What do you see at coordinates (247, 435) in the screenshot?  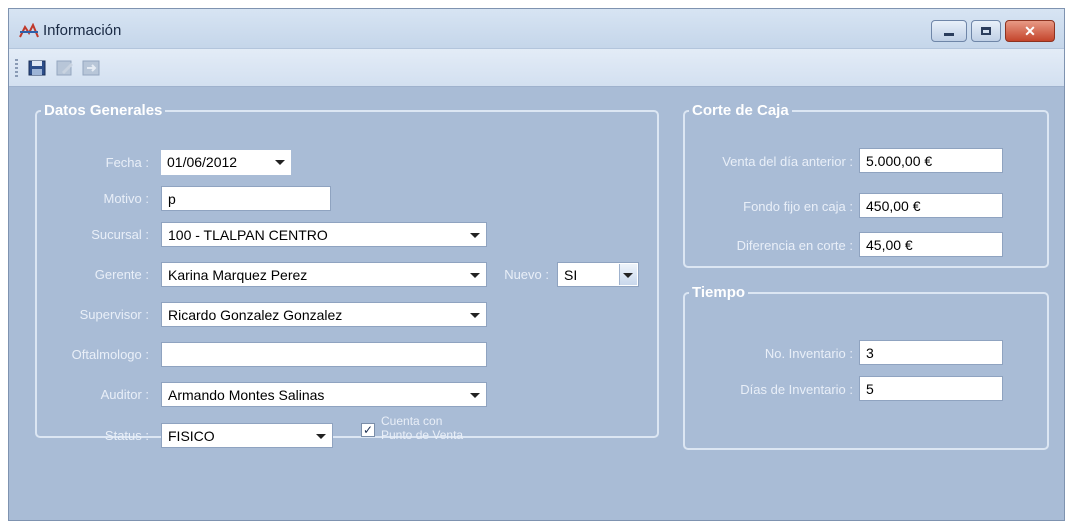 I see `status-select: FISICO` at bounding box center [247, 435].